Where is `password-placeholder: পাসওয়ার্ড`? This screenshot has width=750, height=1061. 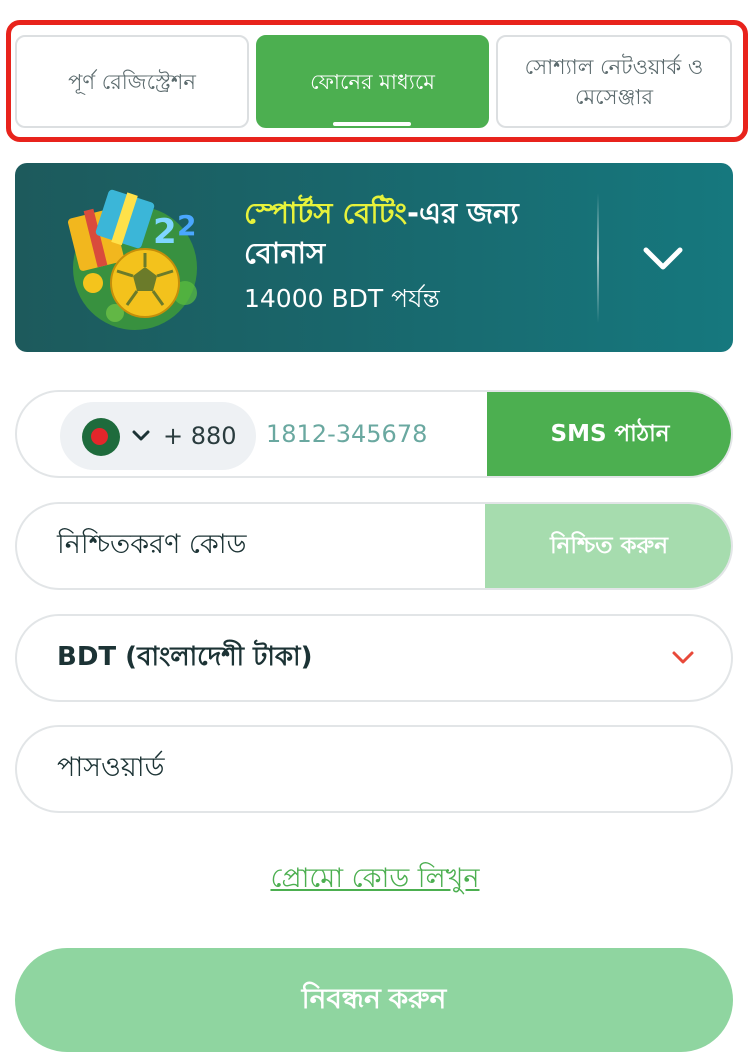 password-placeholder: পাসওয়ার্ড is located at coordinates (111, 767).